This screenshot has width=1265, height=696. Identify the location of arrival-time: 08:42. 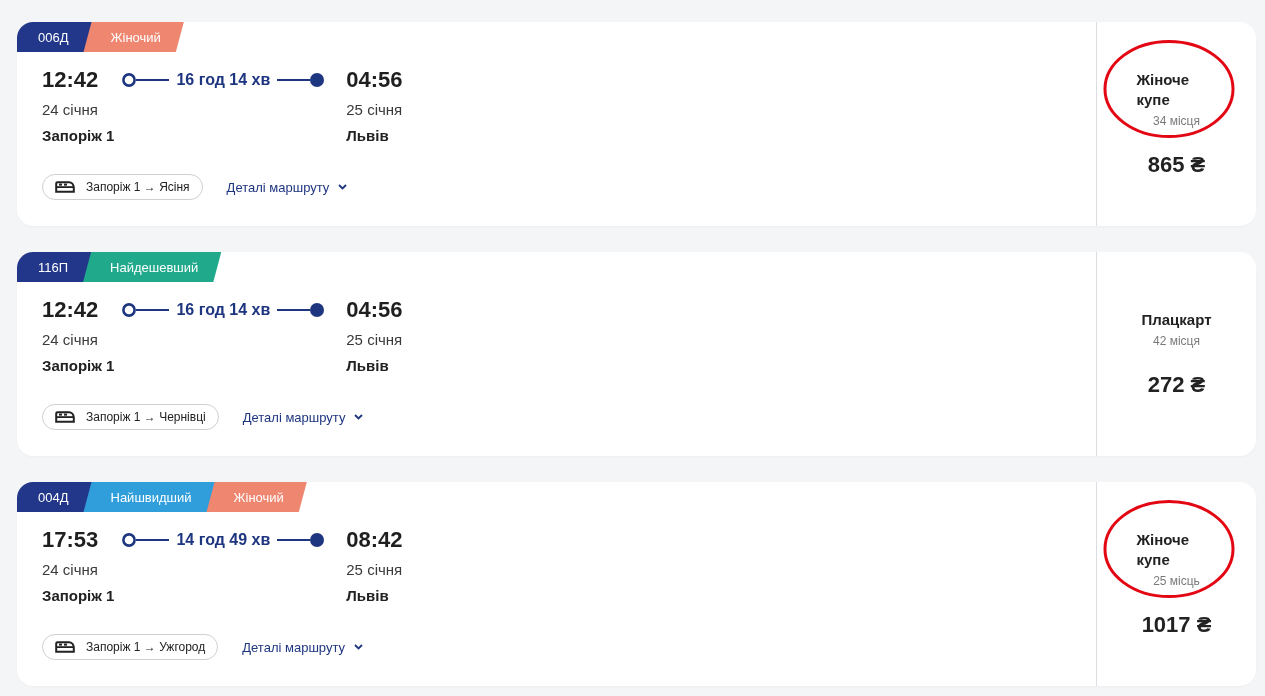
(374, 540).